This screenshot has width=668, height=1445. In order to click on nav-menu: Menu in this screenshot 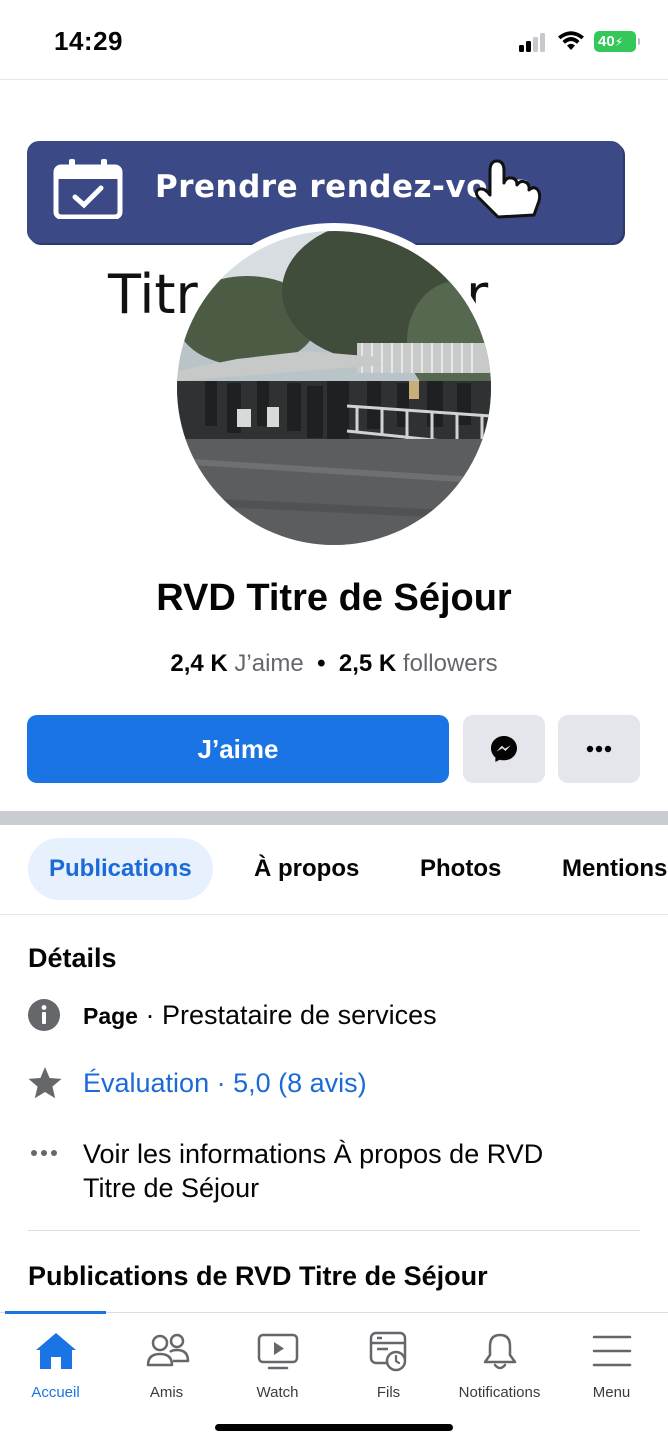, I will do `click(611, 1358)`.